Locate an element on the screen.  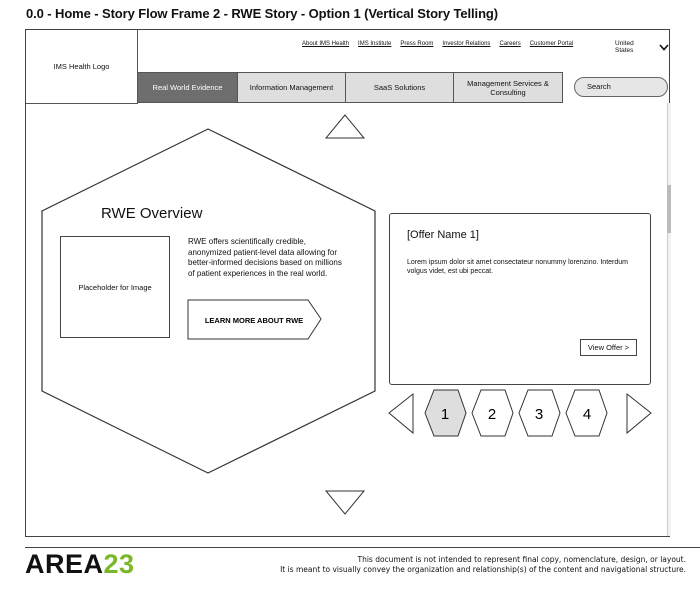
pager: 1 2 3 4 is located at coordinates (516, 413).